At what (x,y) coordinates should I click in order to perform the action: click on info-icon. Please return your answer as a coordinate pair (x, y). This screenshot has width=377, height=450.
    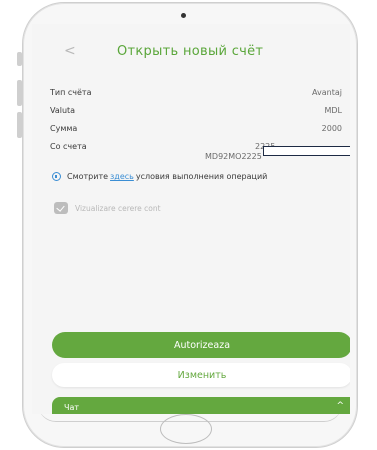
    Looking at the image, I should click on (56, 176).